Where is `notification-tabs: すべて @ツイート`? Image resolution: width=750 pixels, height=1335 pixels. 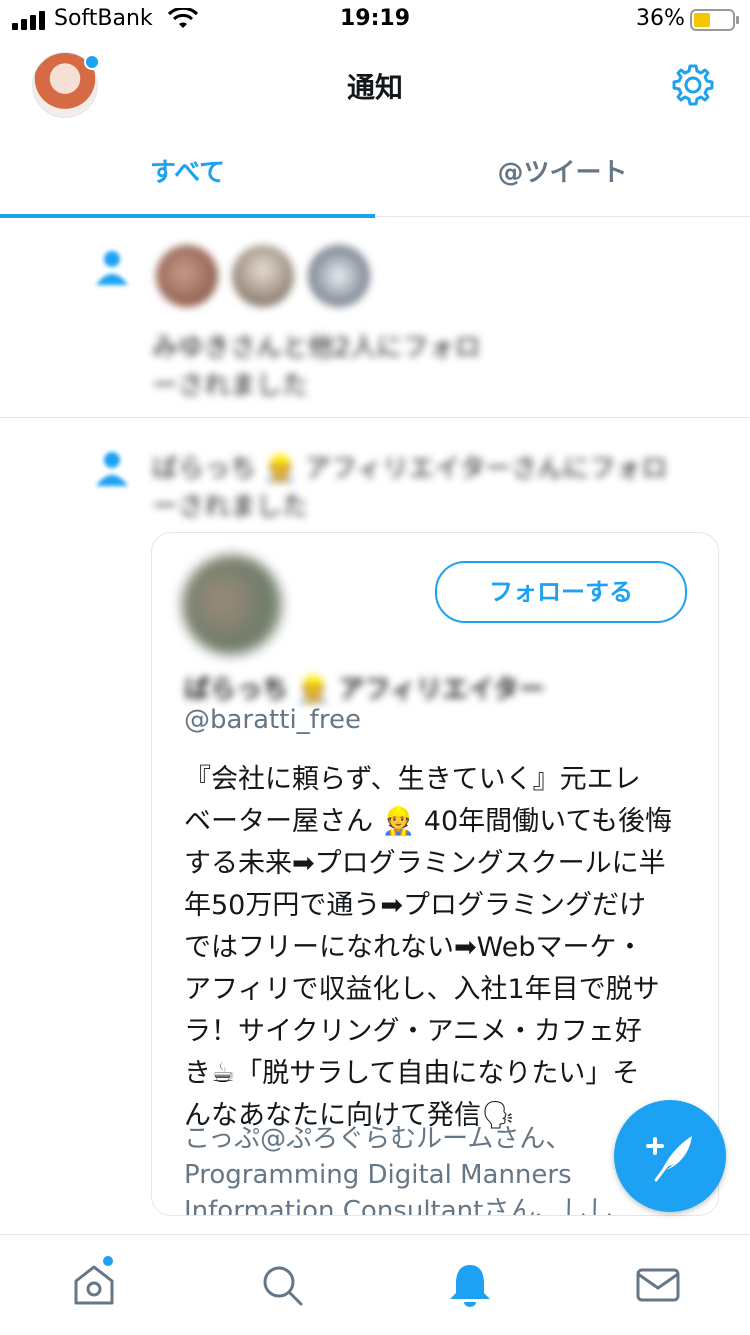
notification-tabs: すべて @ツイート is located at coordinates (375, 174).